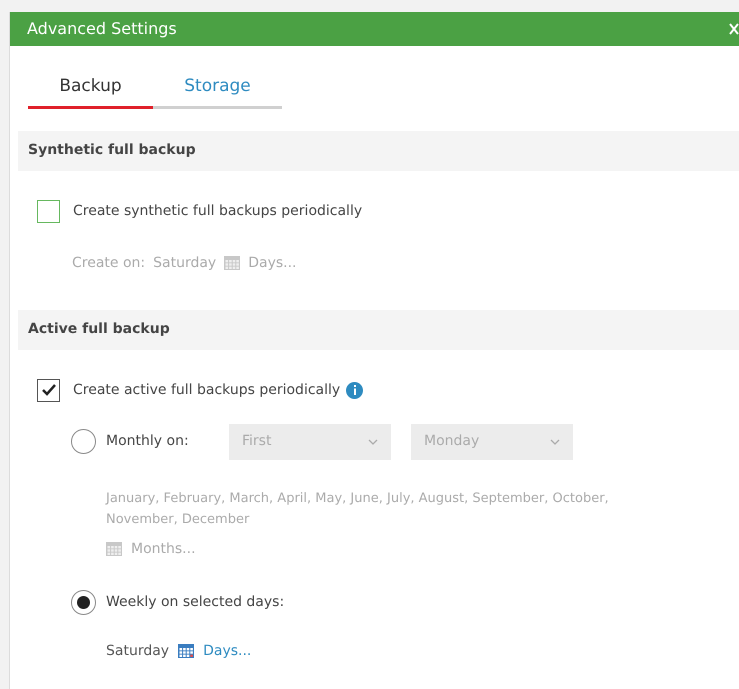  I want to click on window-title: Advanced Settings, so click(102, 29).